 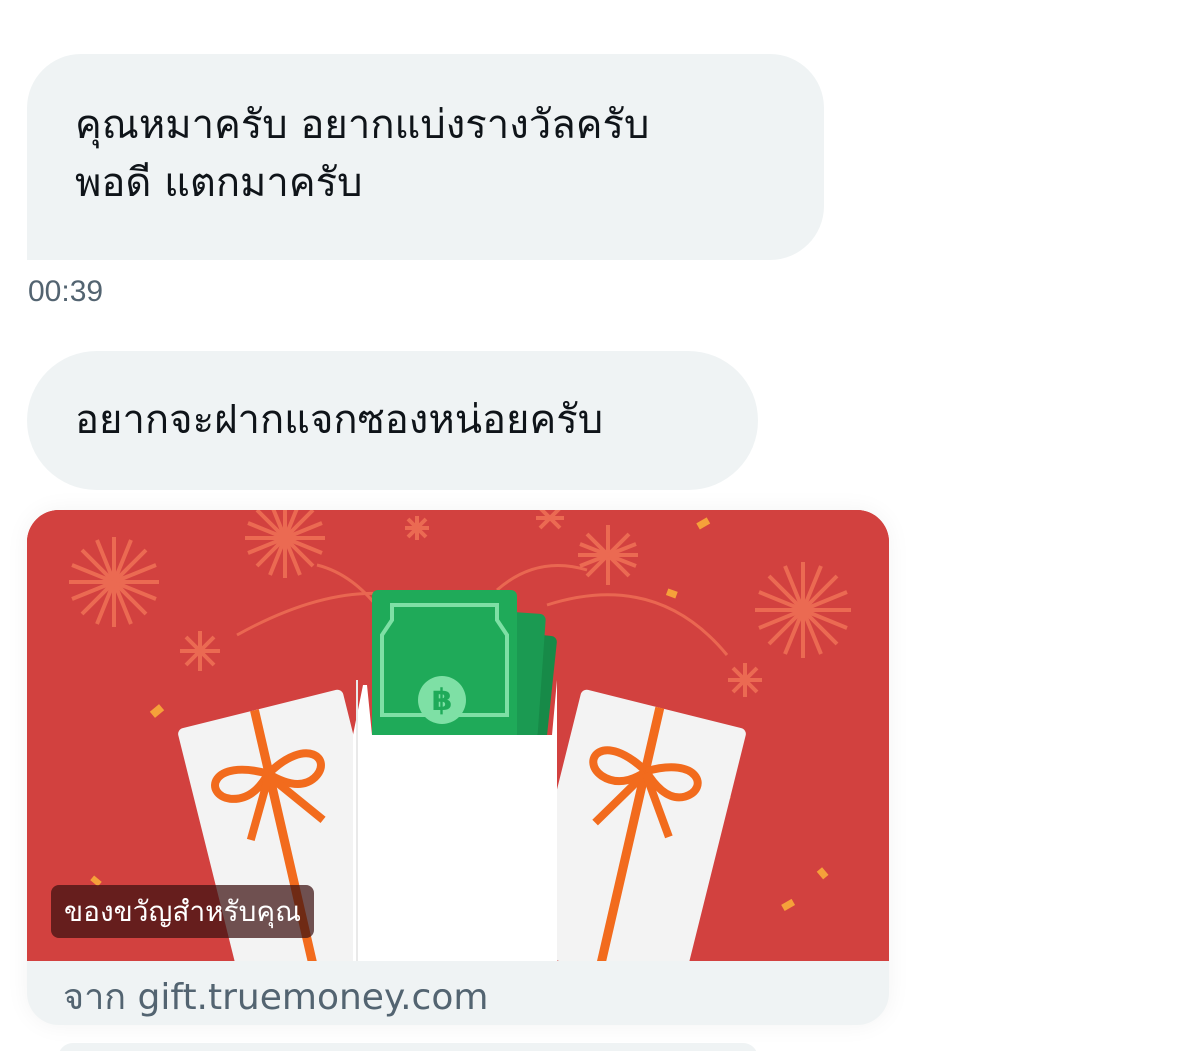 I want to click on message-line: อยากจะฝากแจกซองหน่อยครับ, so click(x=339, y=420).